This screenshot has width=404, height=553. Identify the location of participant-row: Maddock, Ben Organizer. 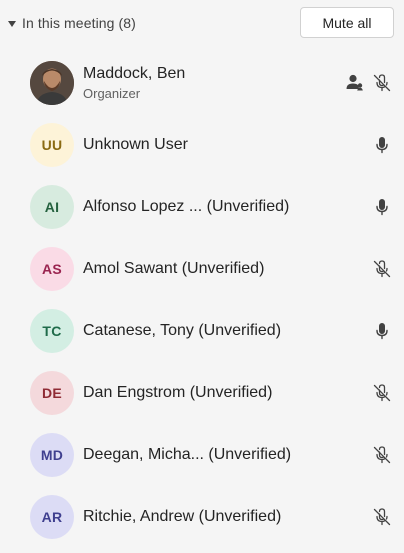
(202, 83).